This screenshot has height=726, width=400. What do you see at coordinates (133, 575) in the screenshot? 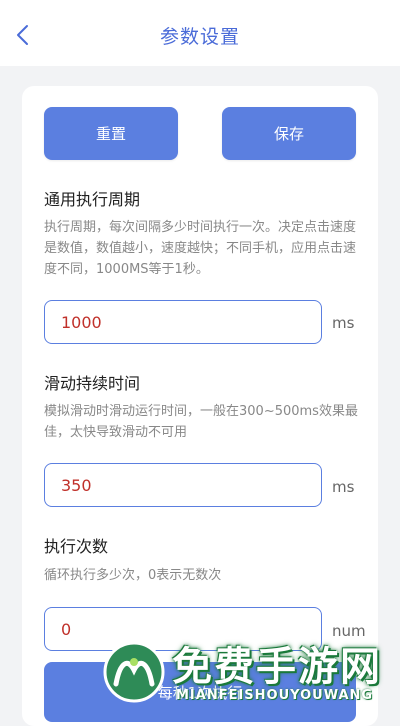
I see `section-desc-count: 循环执行多少次，0表示无数次` at bounding box center [133, 575].